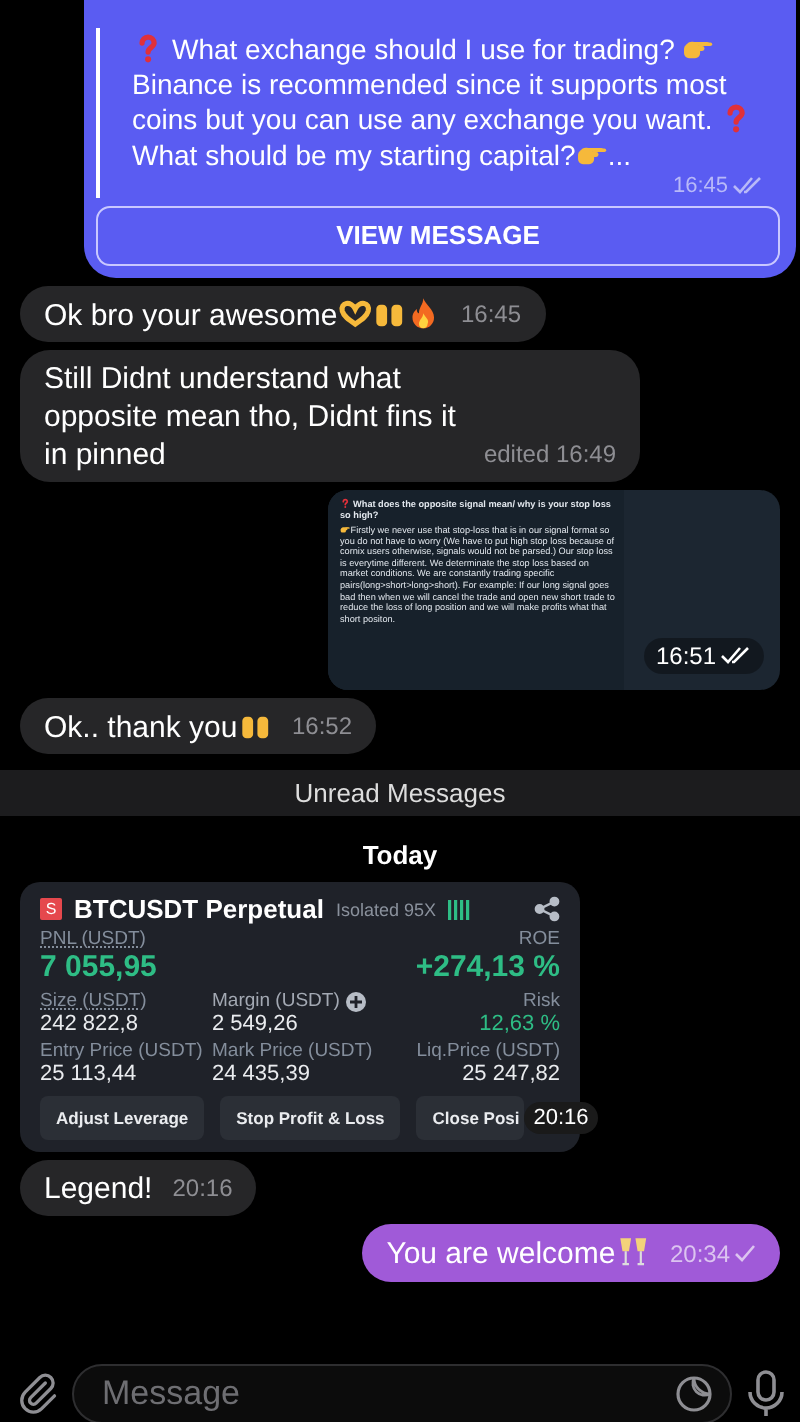  Describe the element at coordinates (541, 1001) in the screenshot. I see `stat-label: Risk` at that location.